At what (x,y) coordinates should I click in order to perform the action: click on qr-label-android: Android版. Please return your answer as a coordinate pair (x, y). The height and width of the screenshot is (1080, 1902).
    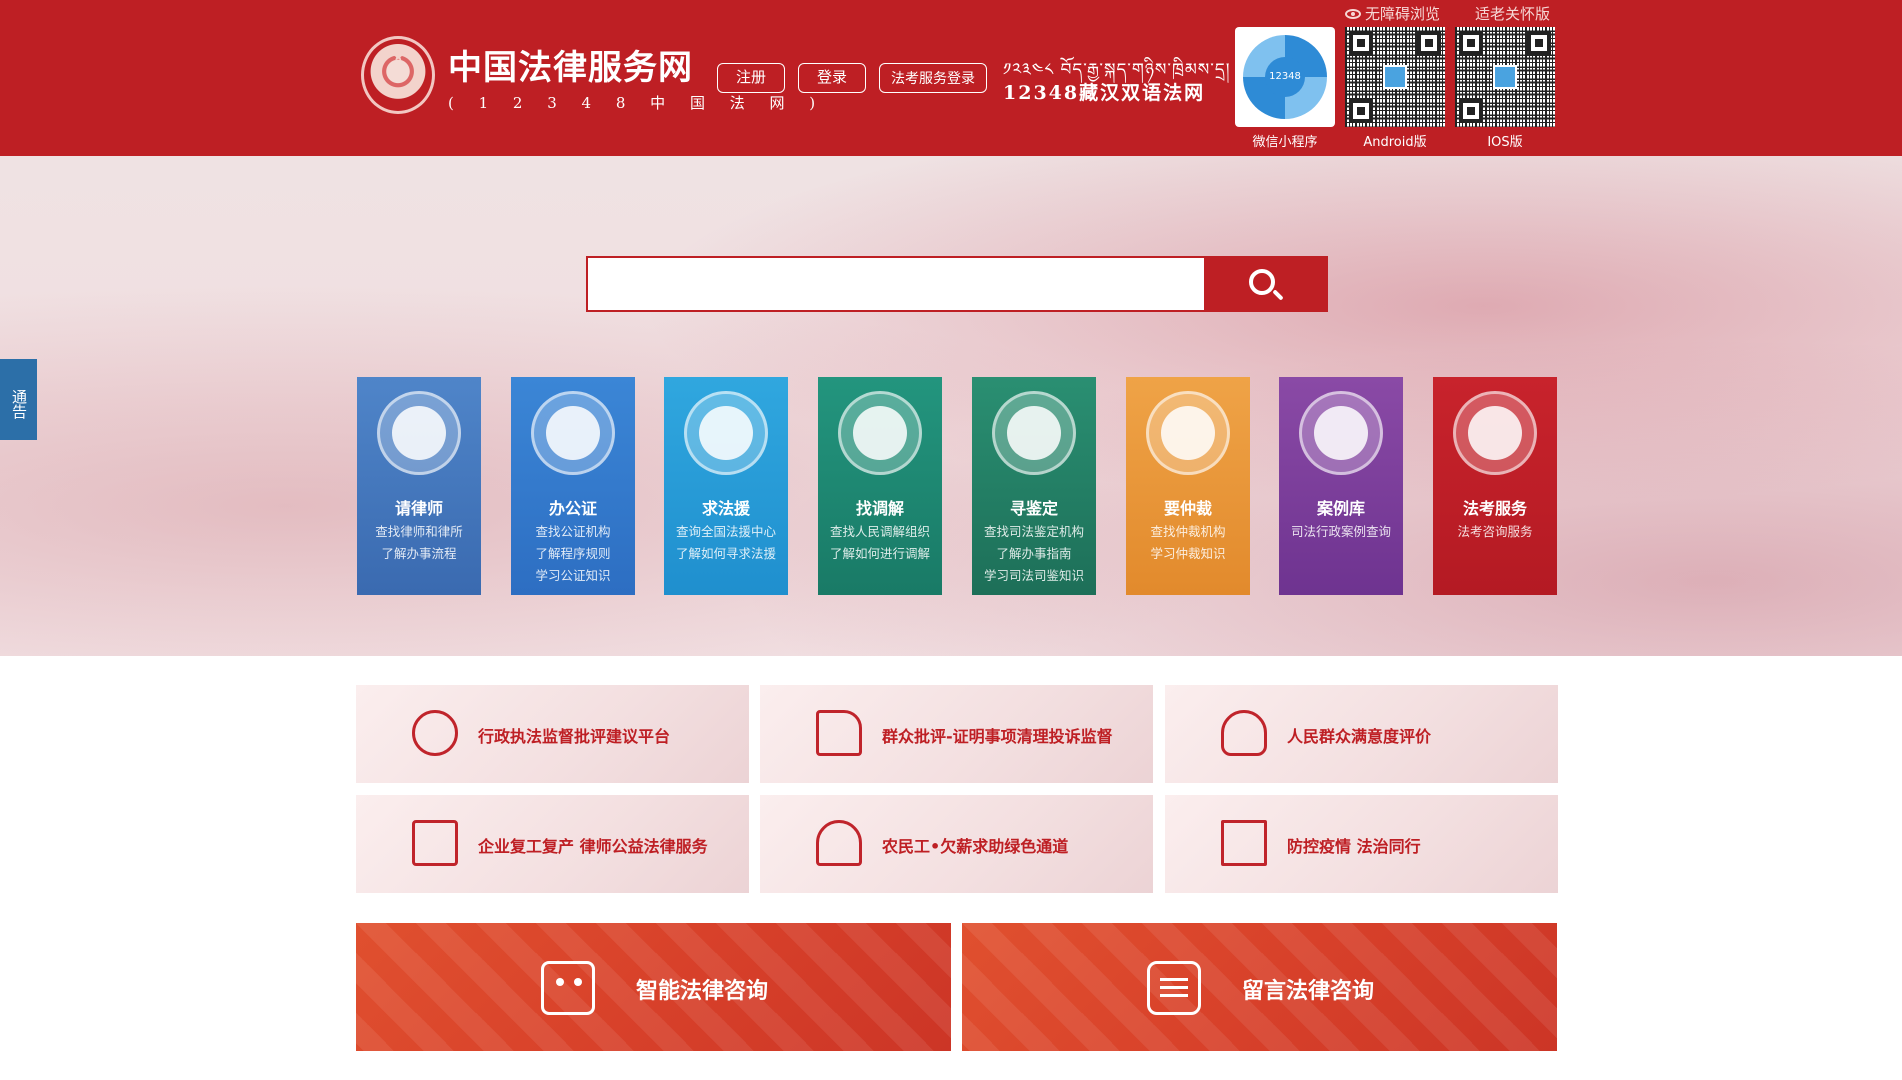
    Looking at the image, I should click on (1395, 142).